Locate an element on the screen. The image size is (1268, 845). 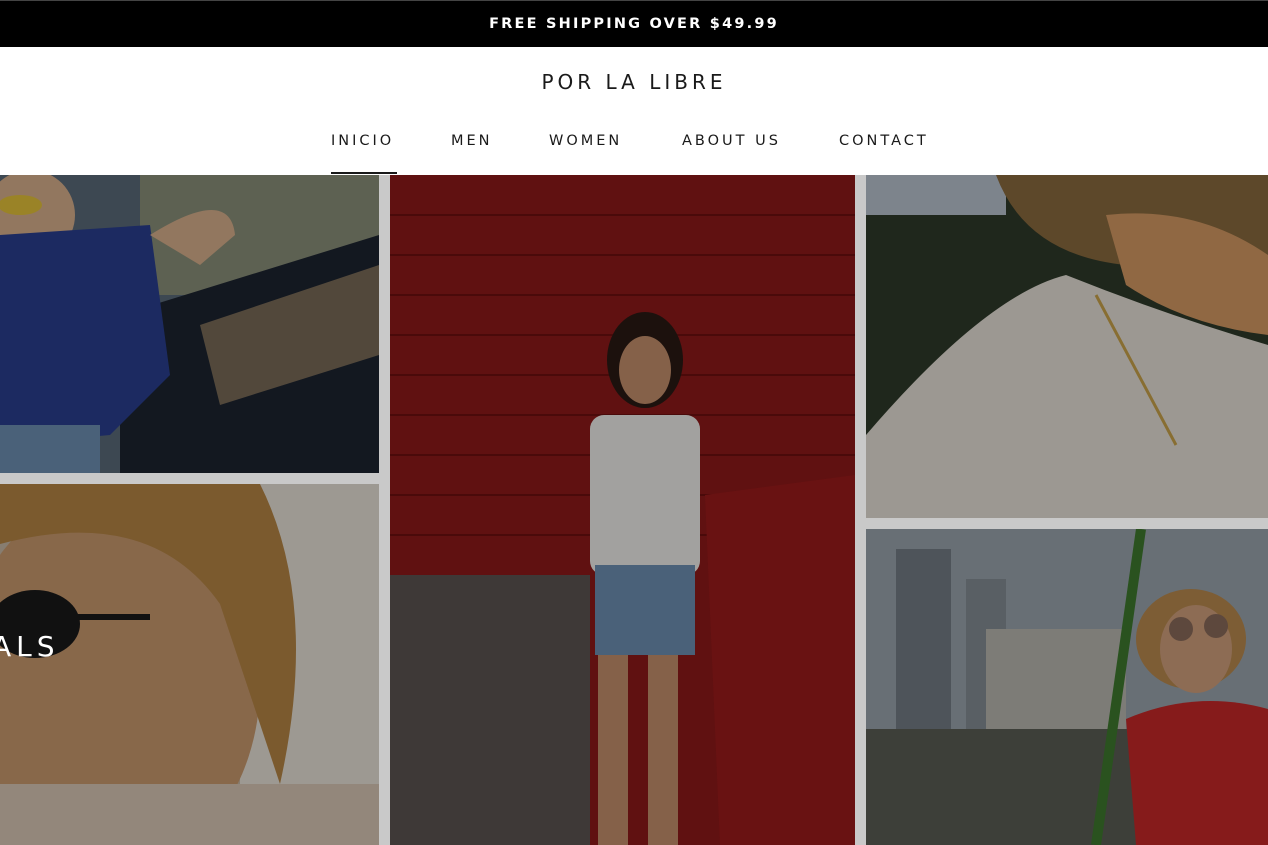
hero-heading: ALS is located at coordinates (30, 646).